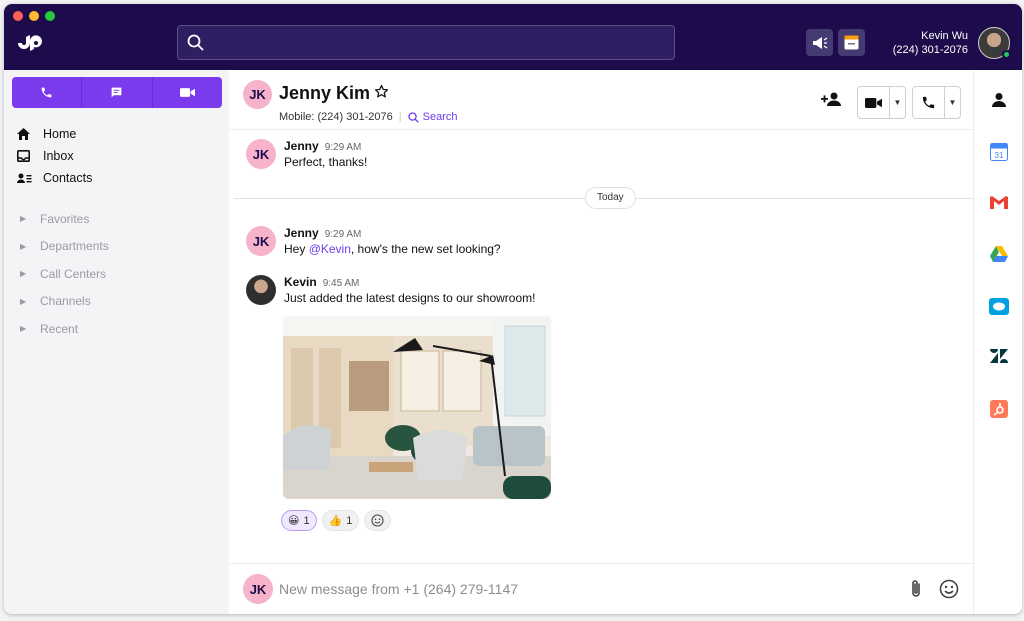 The width and height of the screenshot is (1024, 621). I want to click on nav-home: Home, so click(54, 134).